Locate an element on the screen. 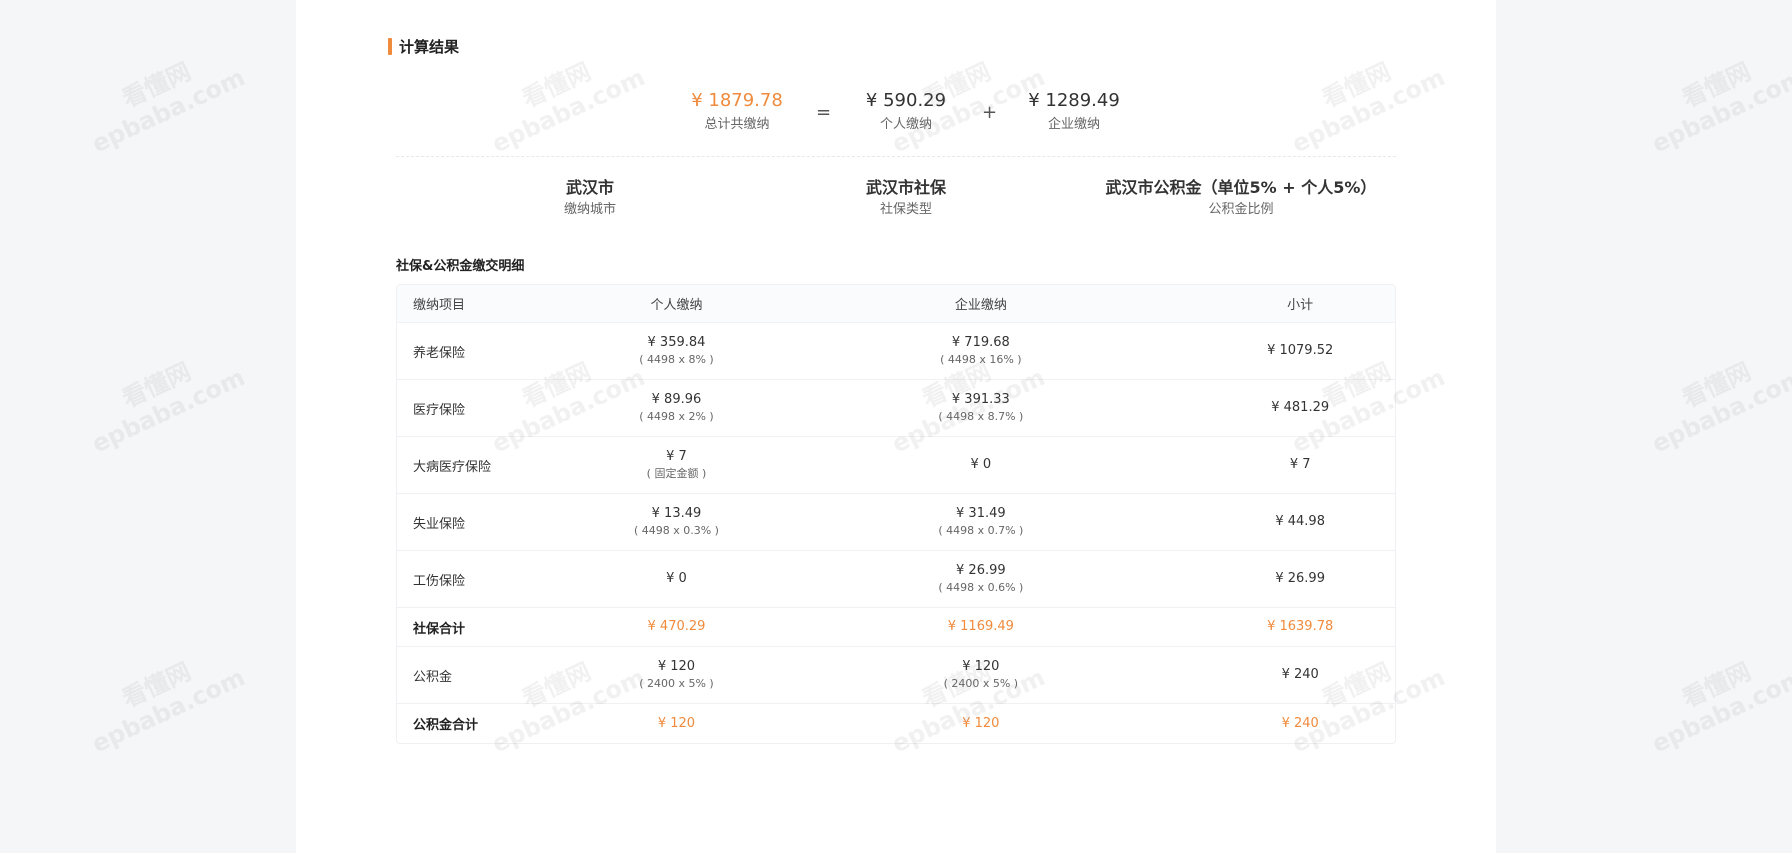 Image resolution: width=1792 pixels, height=853 pixels. personal-amount: ¥ 89.96 is located at coordinates (676, 399).